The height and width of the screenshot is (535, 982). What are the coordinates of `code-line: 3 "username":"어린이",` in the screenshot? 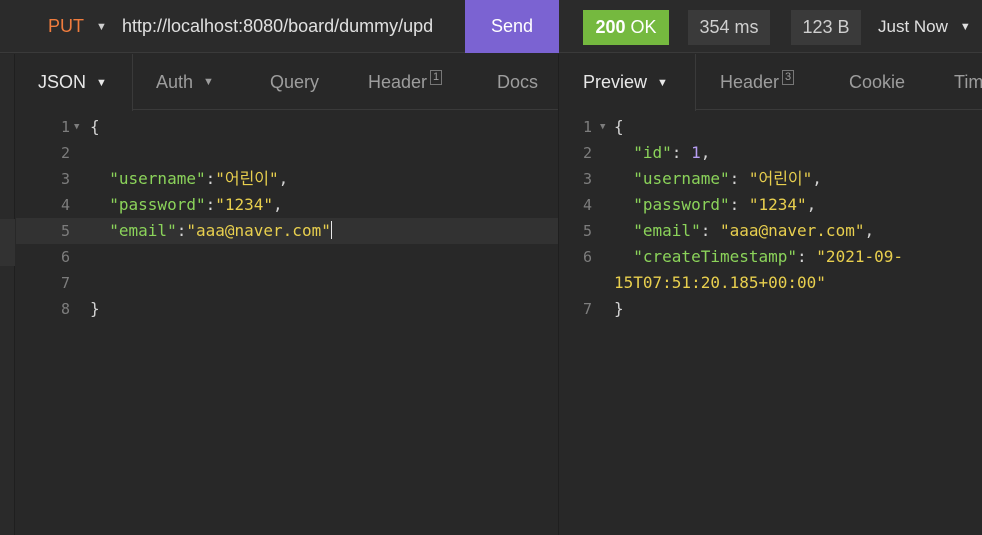 It's located at (287, 179).